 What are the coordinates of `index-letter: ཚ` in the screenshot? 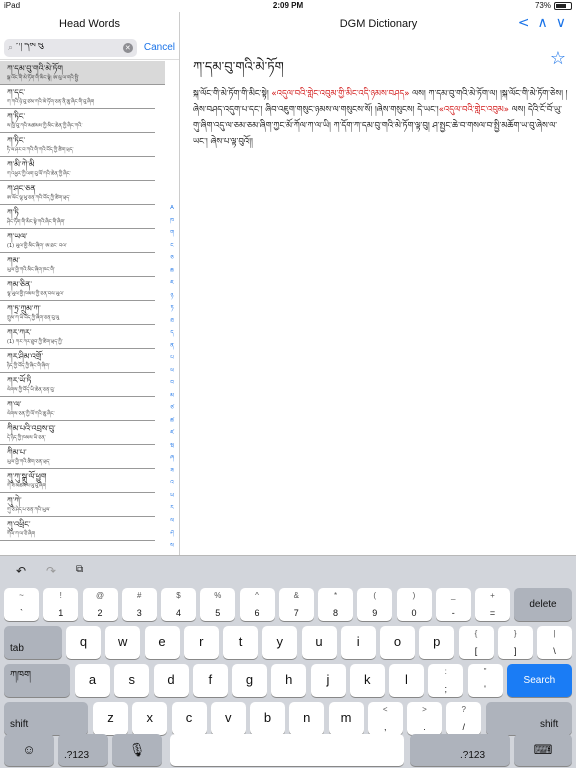 It's located at (172, 421).